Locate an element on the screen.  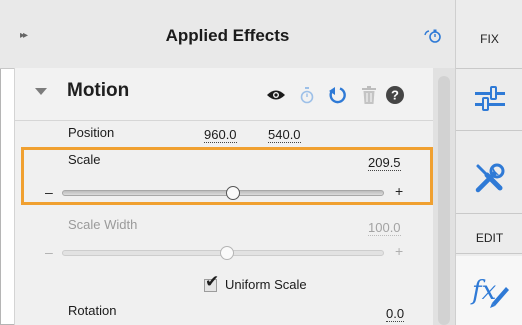
help-icon: ? is located at coordinates (395, 95).